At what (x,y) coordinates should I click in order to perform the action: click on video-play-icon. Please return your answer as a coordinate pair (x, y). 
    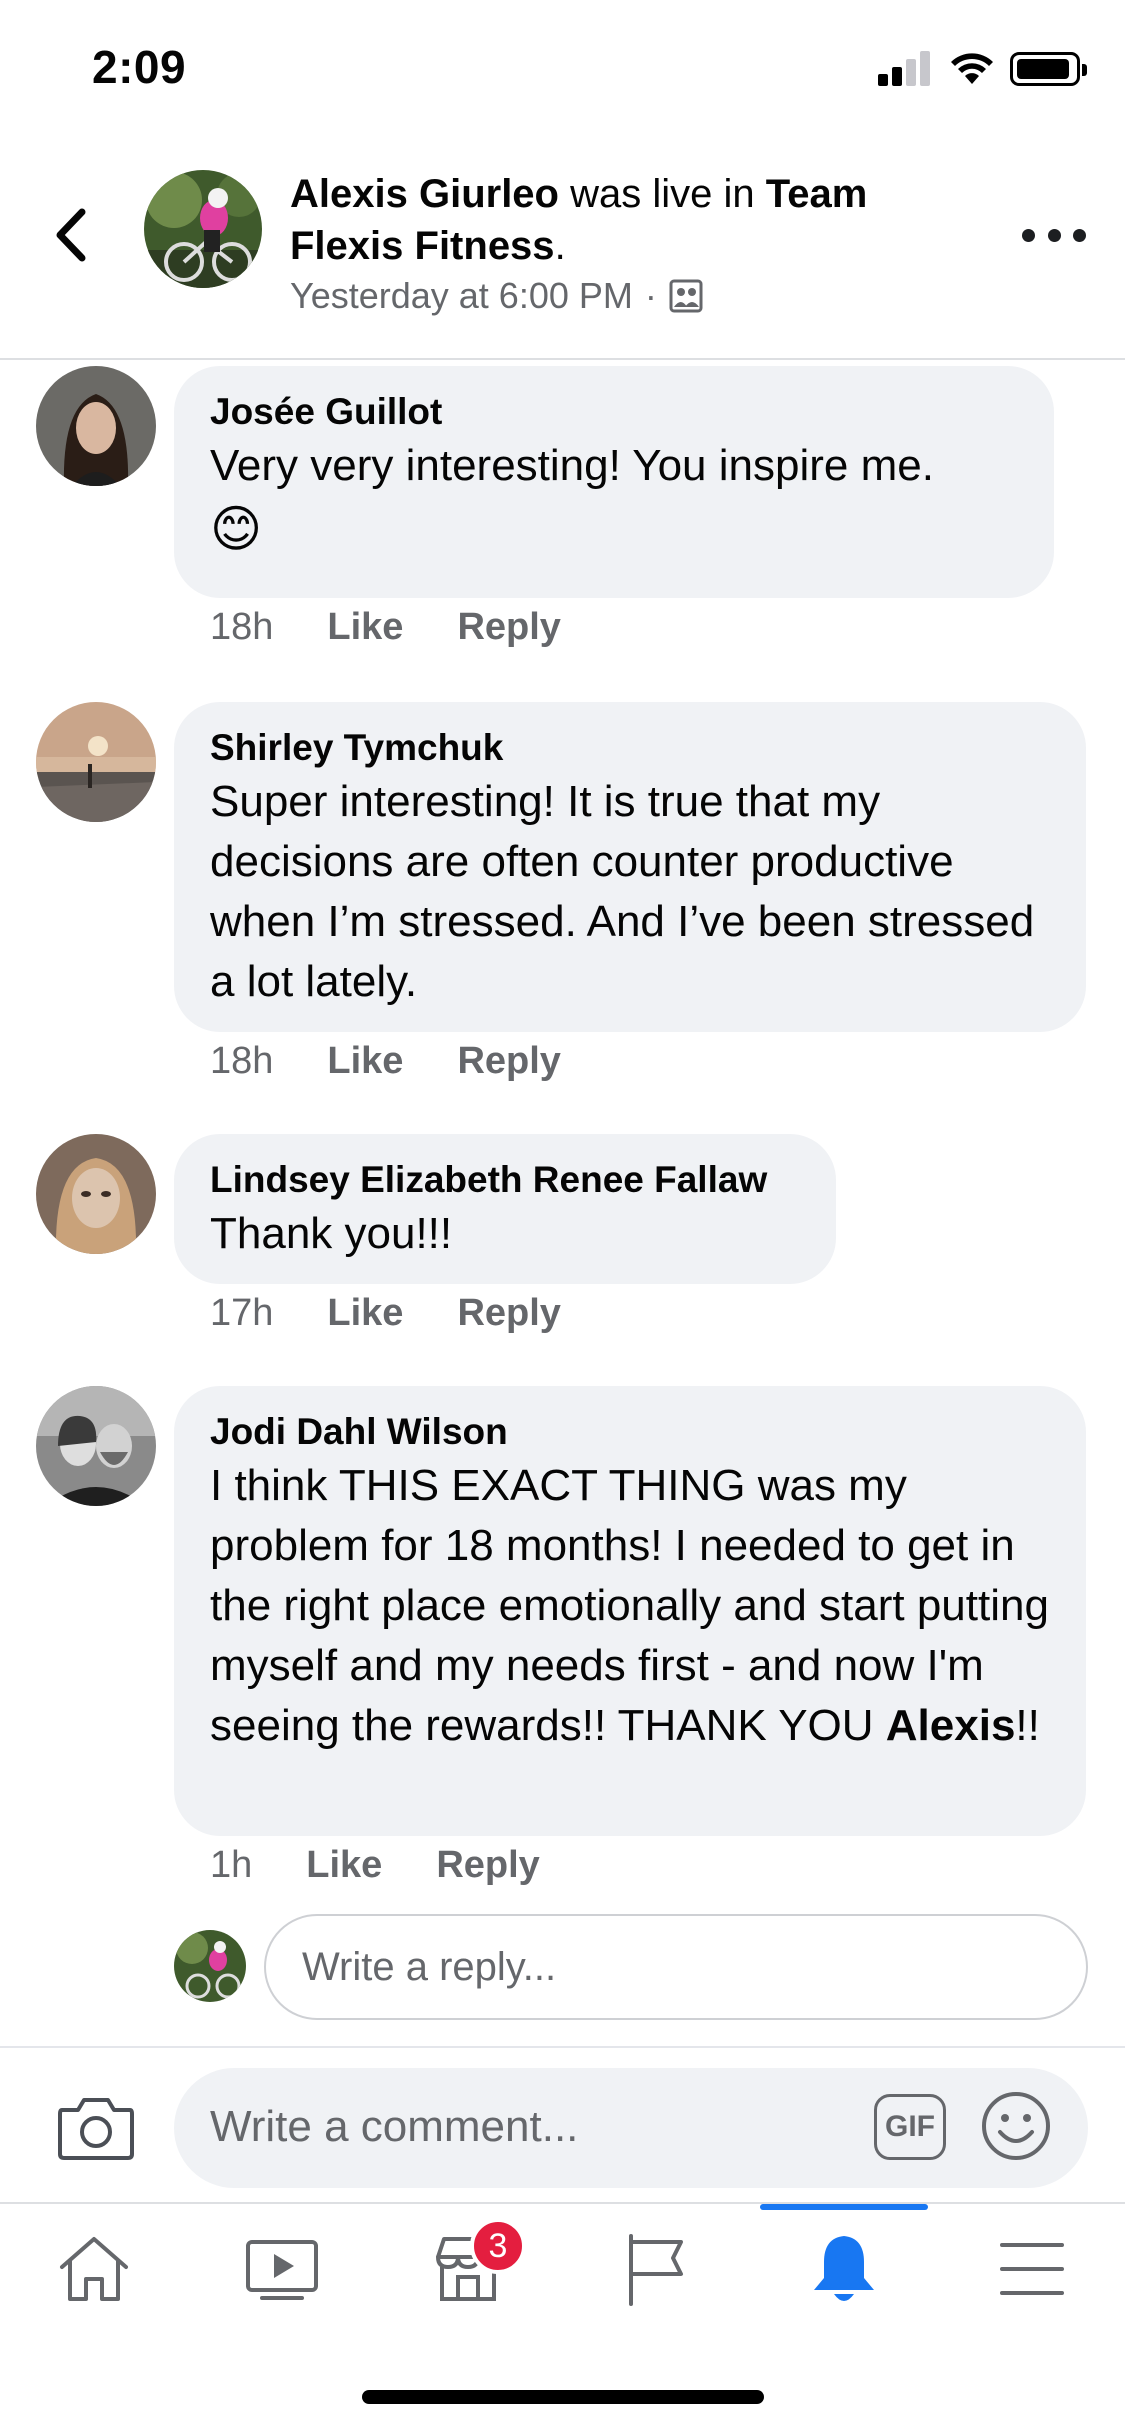
    Looking at the image, I should click on (282, 2270).